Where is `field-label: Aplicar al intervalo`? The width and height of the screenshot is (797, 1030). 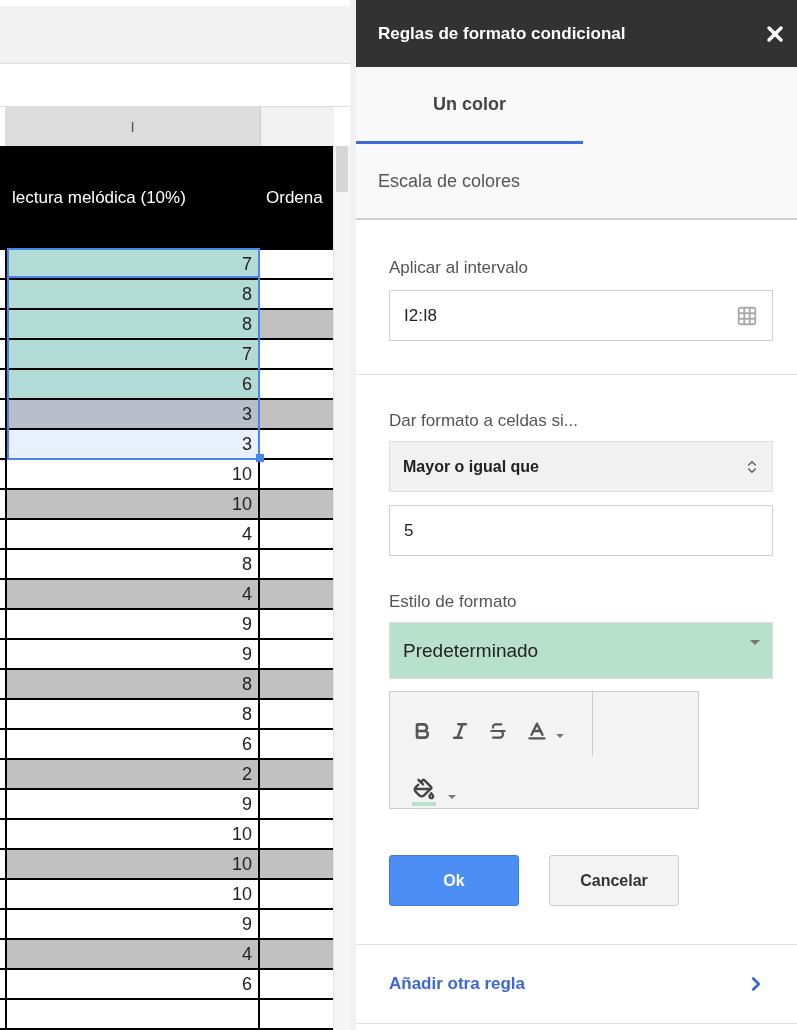 field-label: Aplicar al intervalo is located at coordinates (459, 268).